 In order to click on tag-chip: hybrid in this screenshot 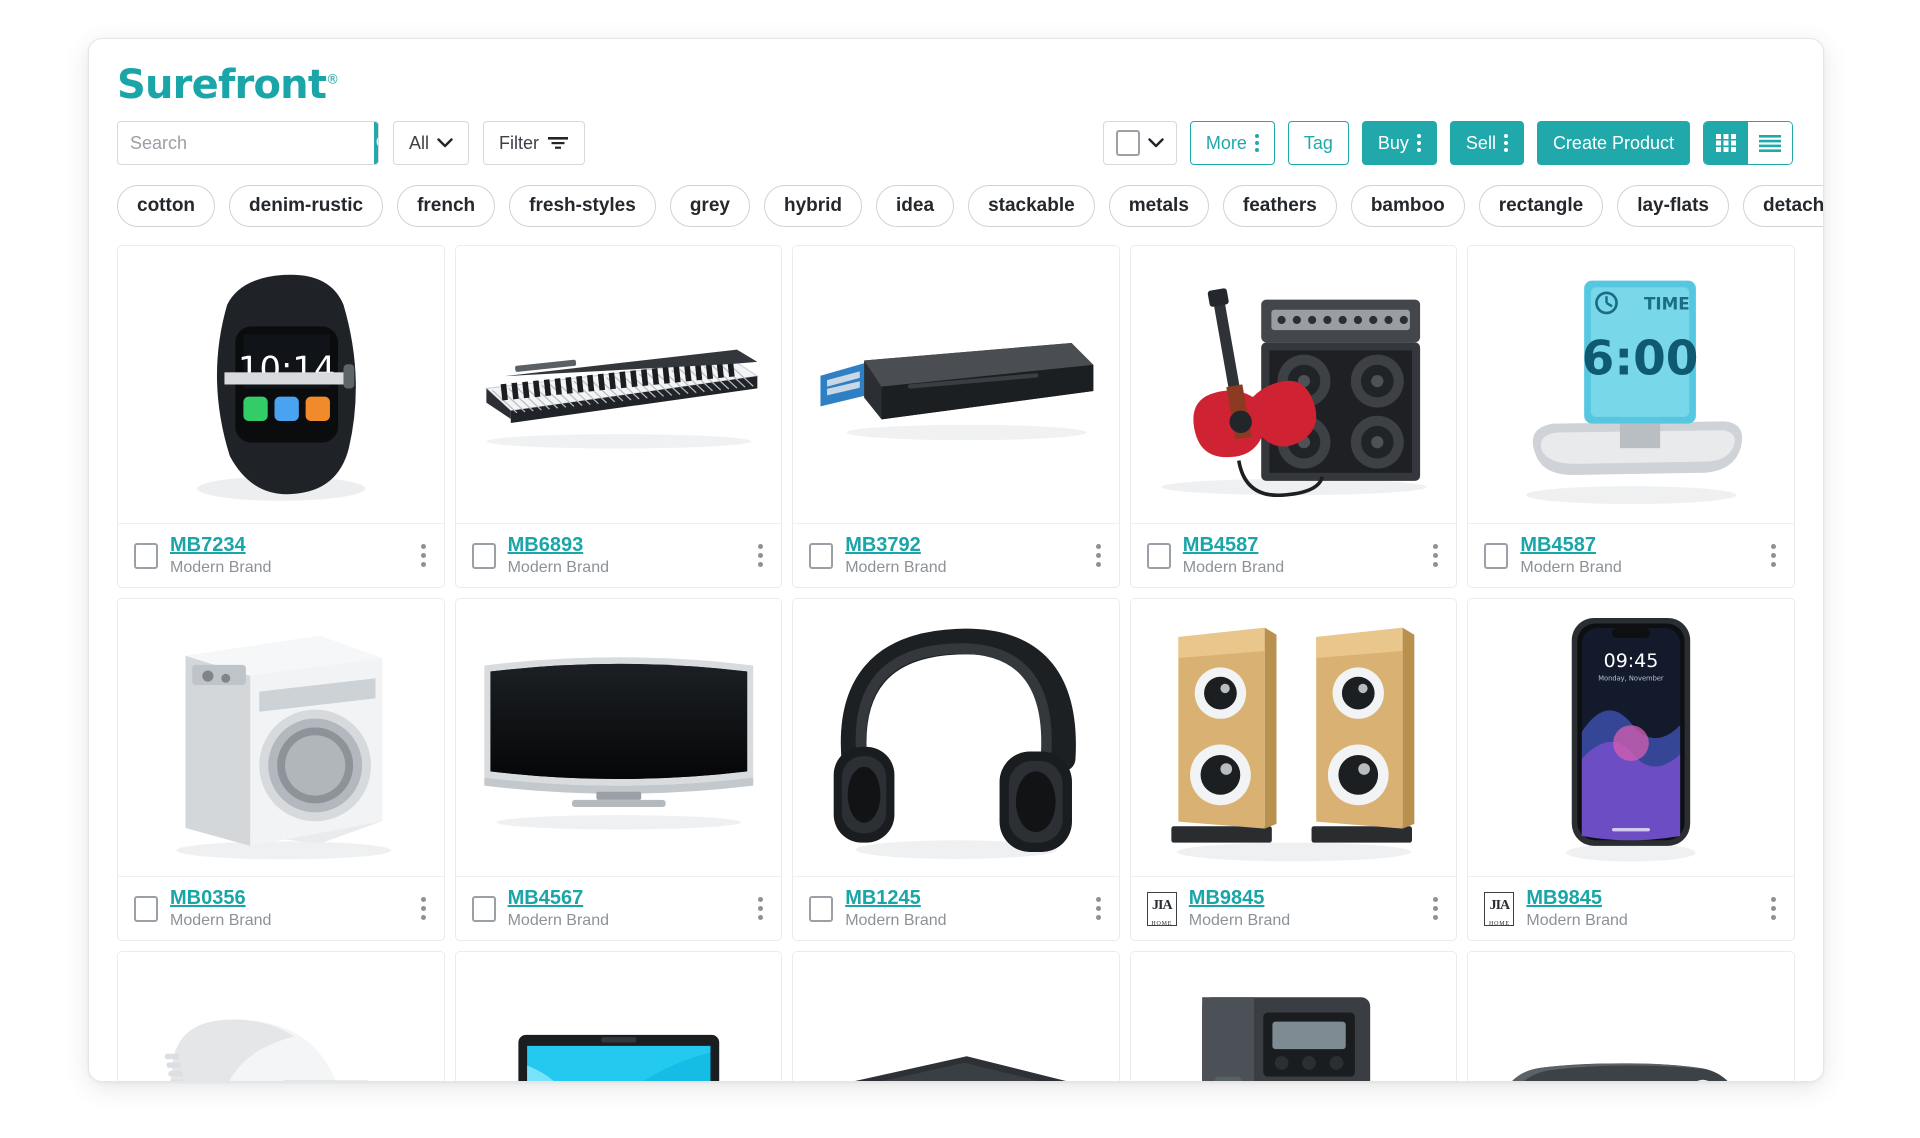, I will do `click(813, 206)`.